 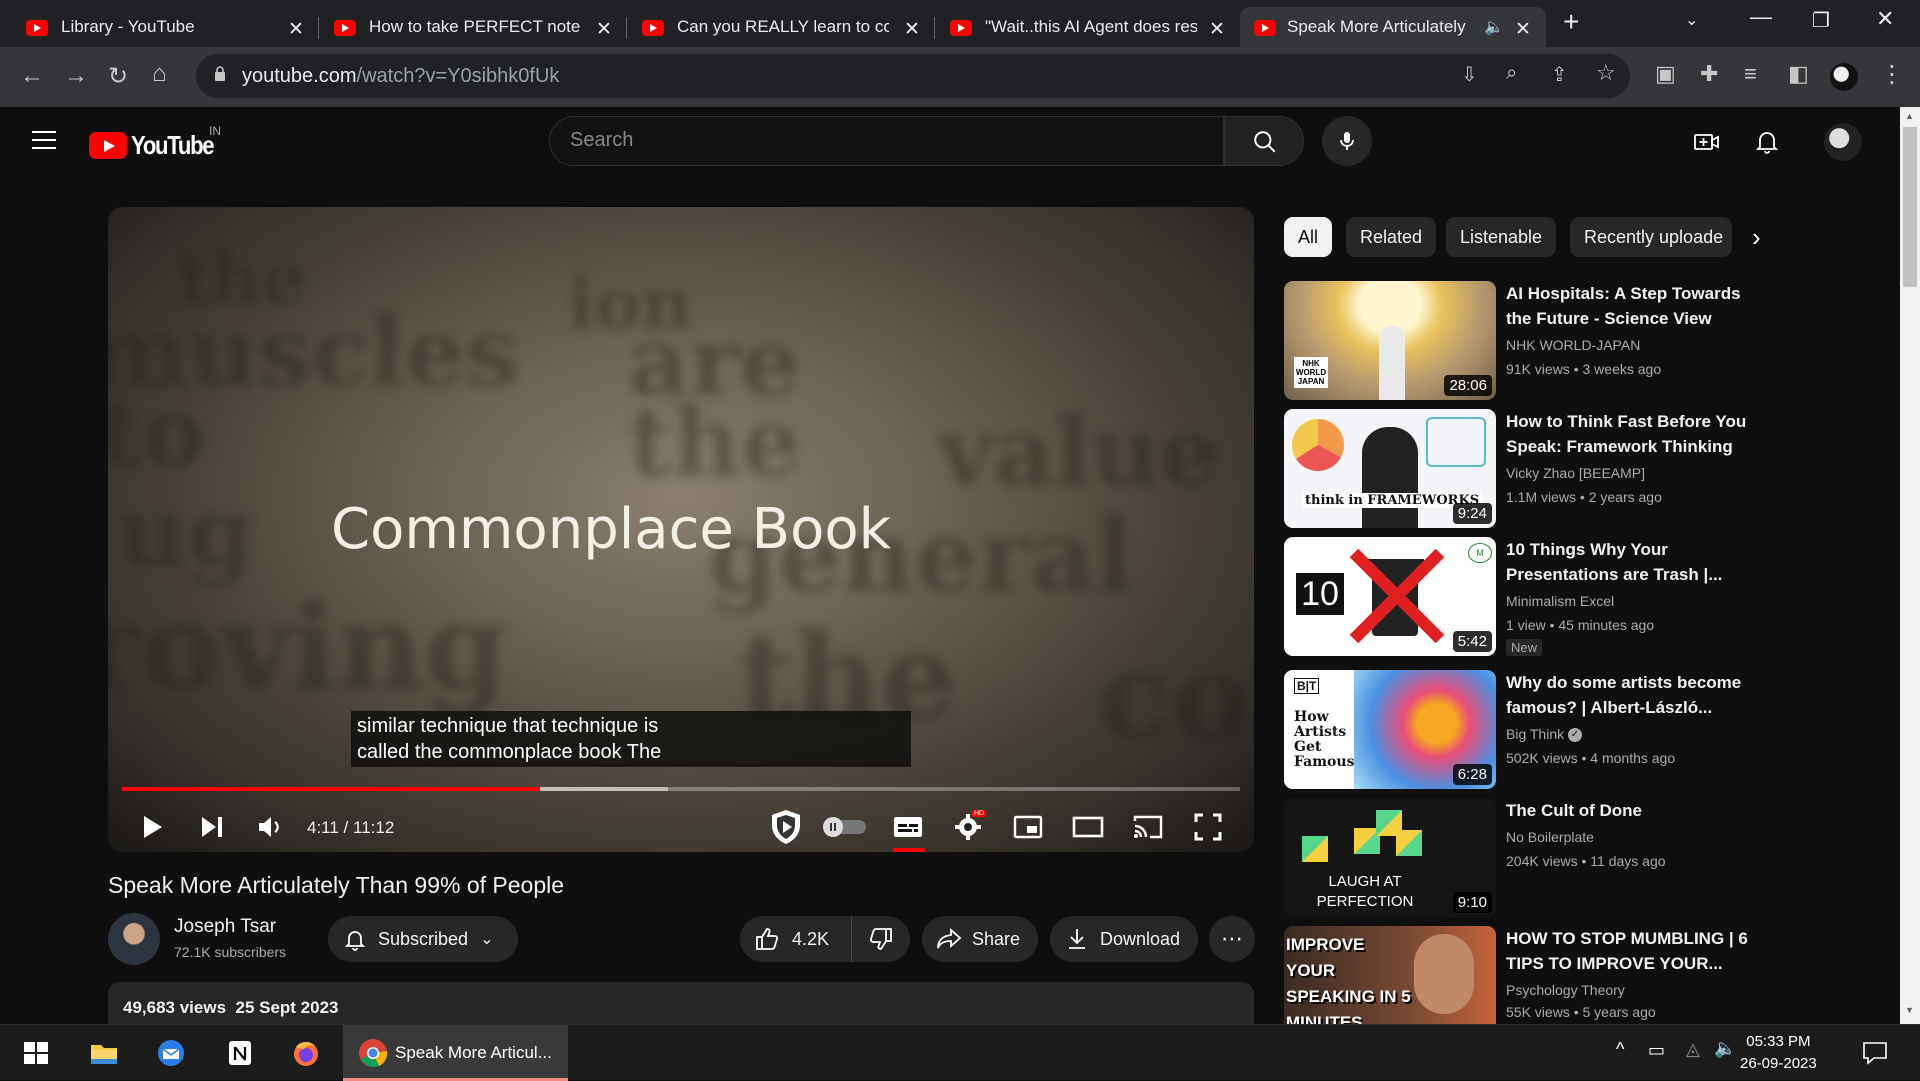 What do you see at coordinates (1821, 20) in the screenshot?
I see `restore-button: ❐` at bounding box center [1821, 20].